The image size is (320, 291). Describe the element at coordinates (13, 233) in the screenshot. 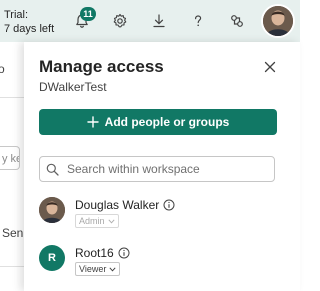

I see `background-text-fragment: Sen` at that location.